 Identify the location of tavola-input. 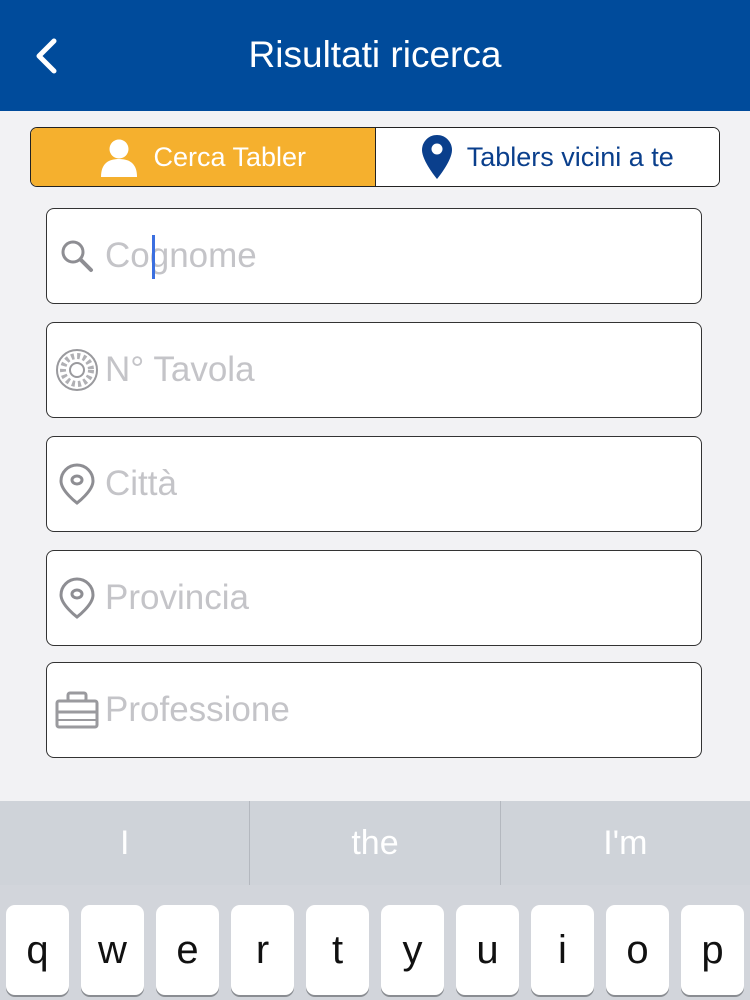
(385, 370).